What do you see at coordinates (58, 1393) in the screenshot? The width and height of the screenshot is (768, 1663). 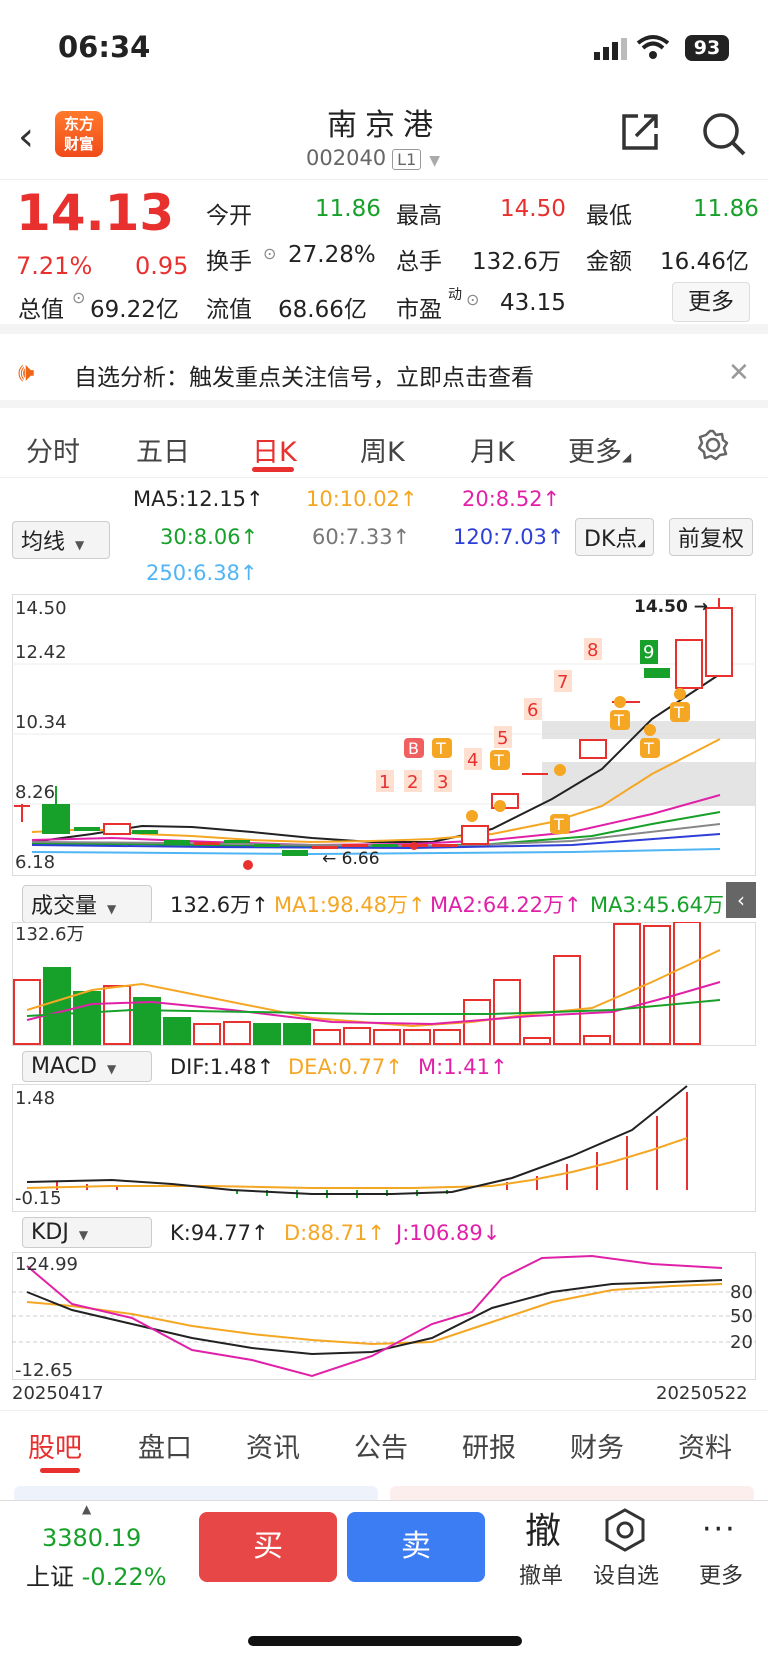 I see `date-start: 20250417` at bounding box center [58, 1393].